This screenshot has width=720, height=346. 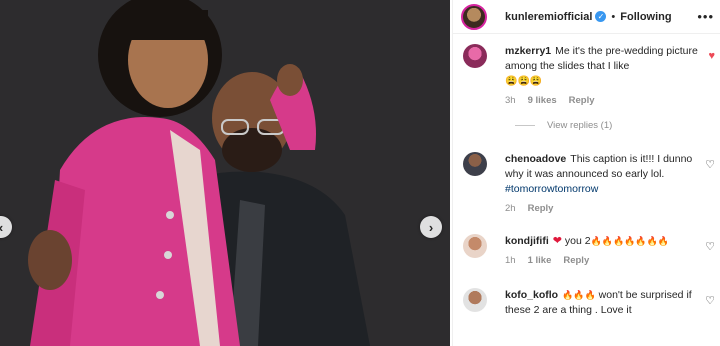 What do you see at coordinates (528, 51) in the screenshot?
I see `commenter-username: mzkerry1` at bounding box center [528, 51].